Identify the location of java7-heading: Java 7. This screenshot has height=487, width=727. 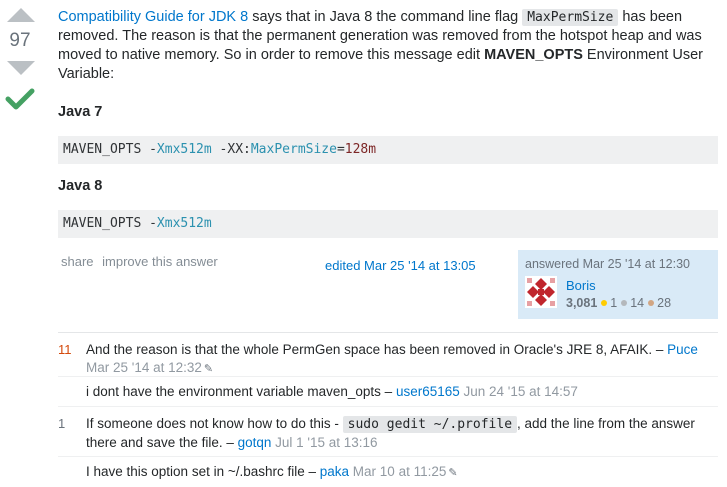
(80, 112).